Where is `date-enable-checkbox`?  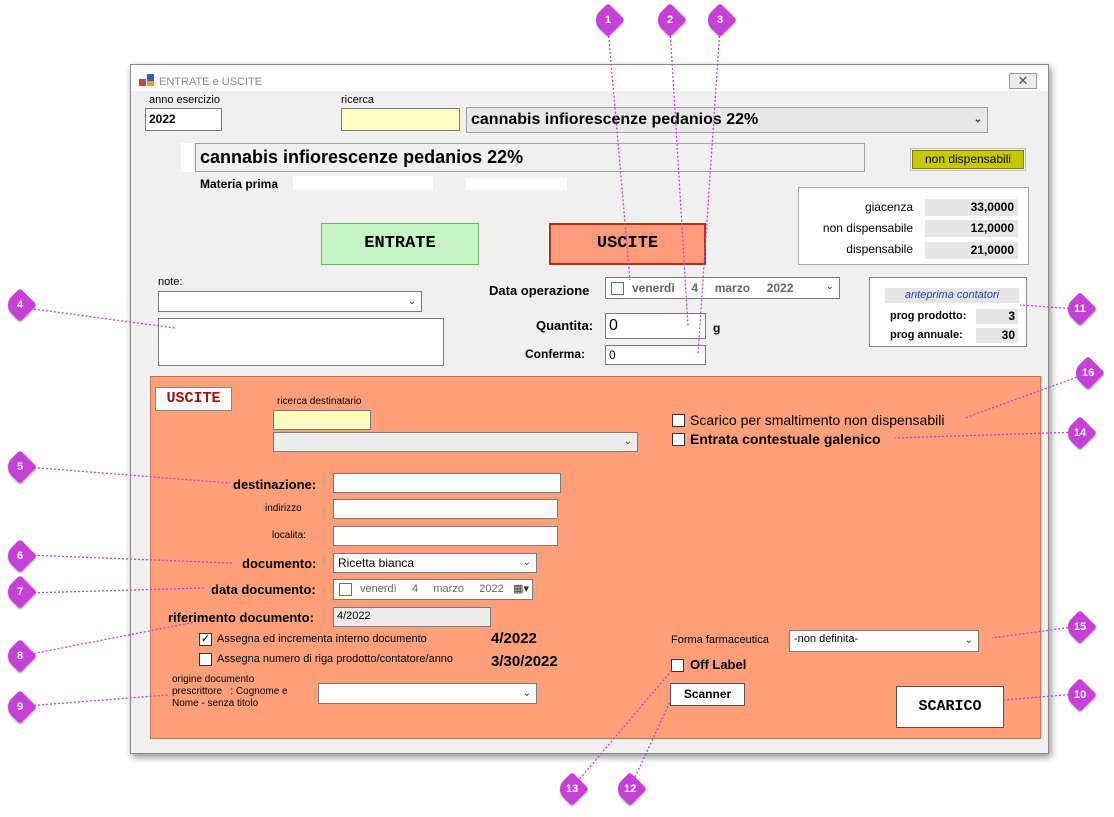 date-enable-checkbox is located at coordinates (617, 288).